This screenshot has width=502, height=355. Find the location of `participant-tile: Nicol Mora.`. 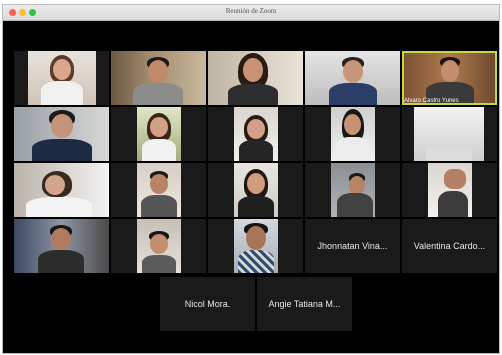

participant-tile: Nicol Mora. is located at coordinates (207, 304).